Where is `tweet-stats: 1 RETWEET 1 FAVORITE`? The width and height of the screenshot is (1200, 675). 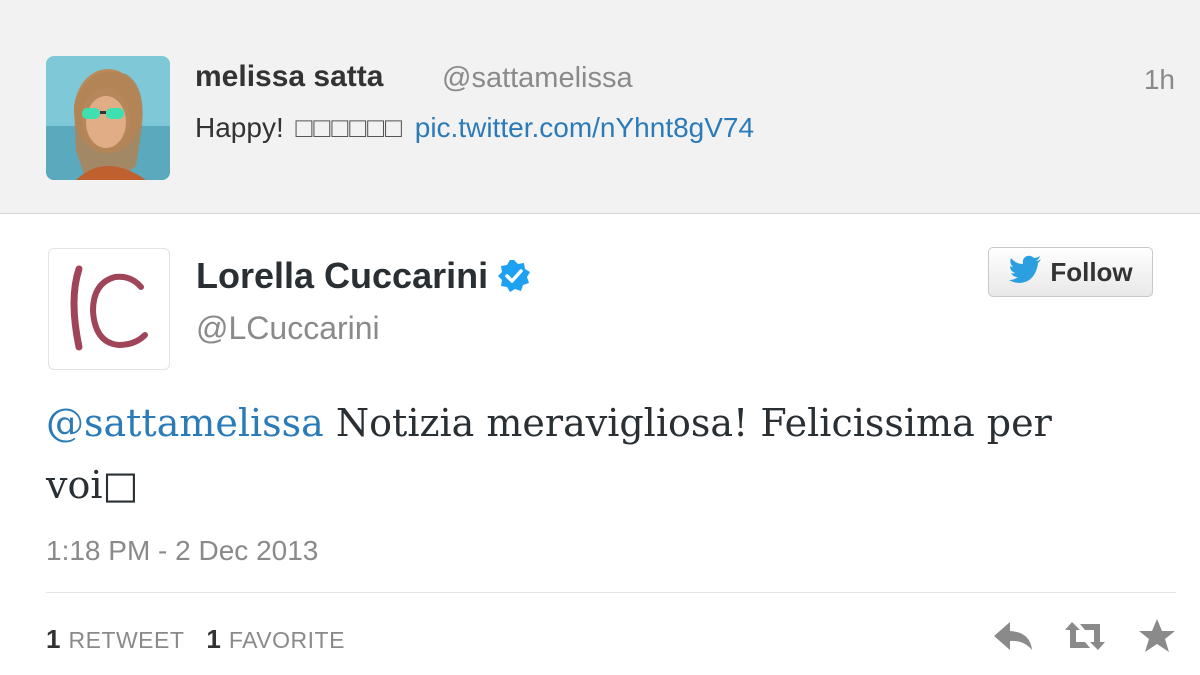 tweet-stats: 1 RETWEET 1 FAVORITE is located at coordinates (206, 639).